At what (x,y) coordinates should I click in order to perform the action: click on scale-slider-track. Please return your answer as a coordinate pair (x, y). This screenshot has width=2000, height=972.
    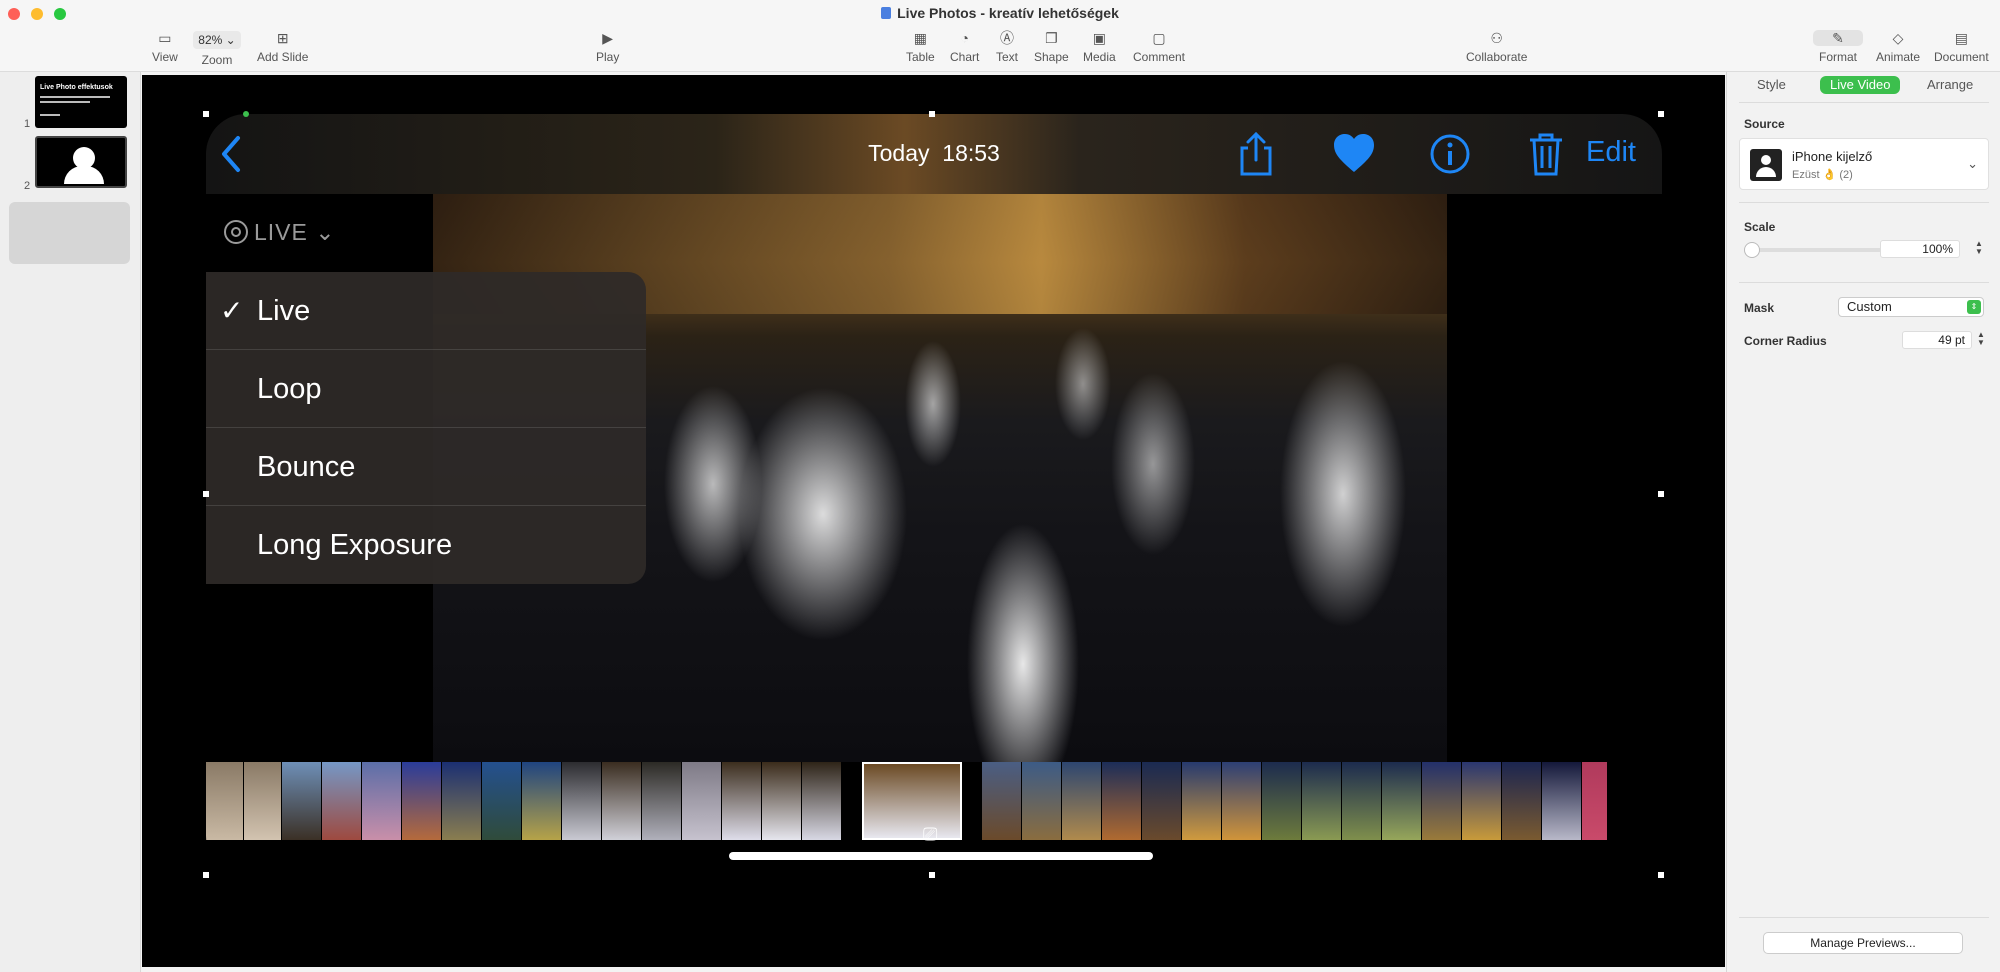
    Looking at the image, I should click on (1820, 250).